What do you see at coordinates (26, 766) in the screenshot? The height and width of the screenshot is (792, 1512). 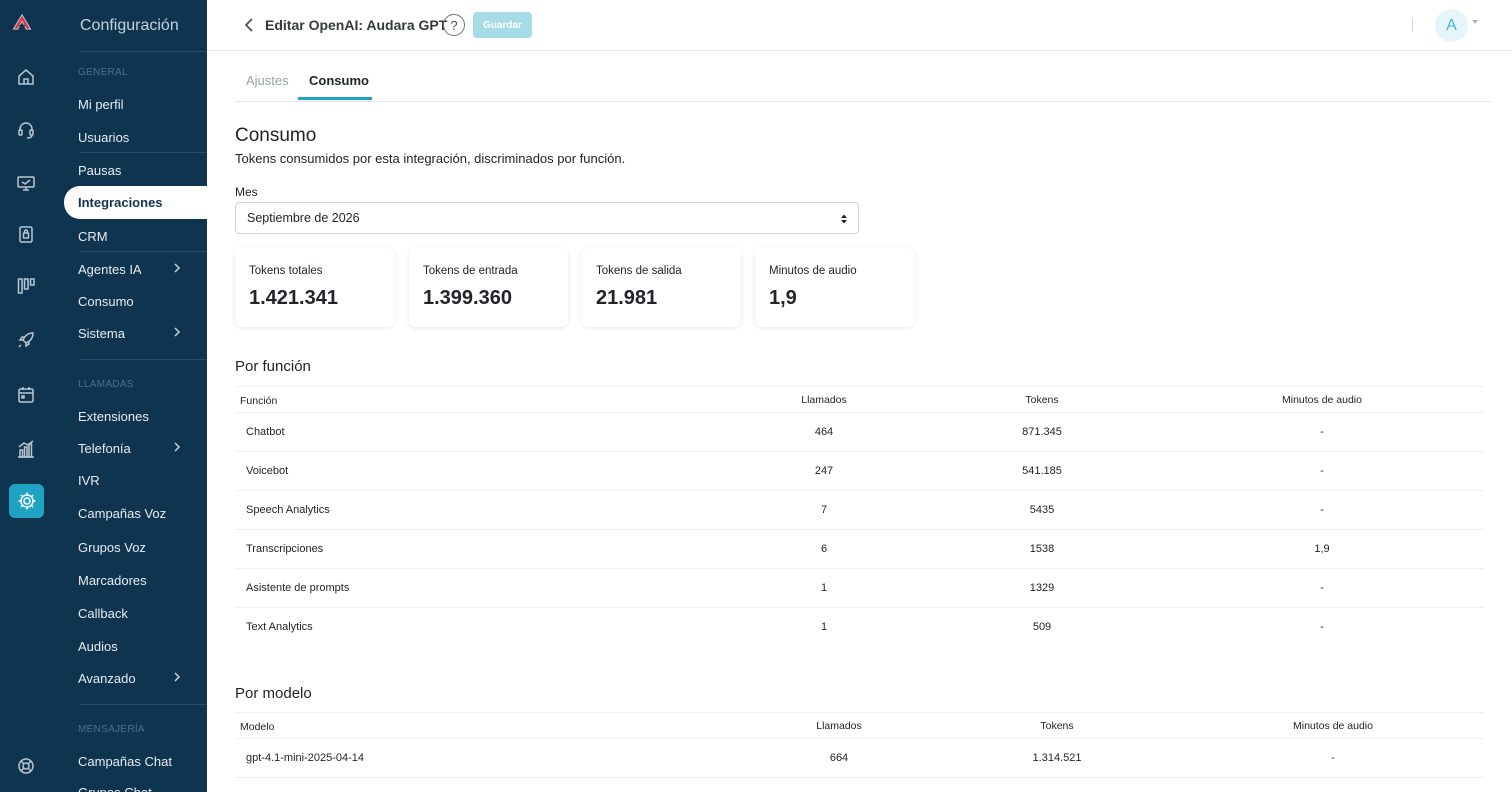 I see `lifebuoy-icon` at bounding box center [26, 766].